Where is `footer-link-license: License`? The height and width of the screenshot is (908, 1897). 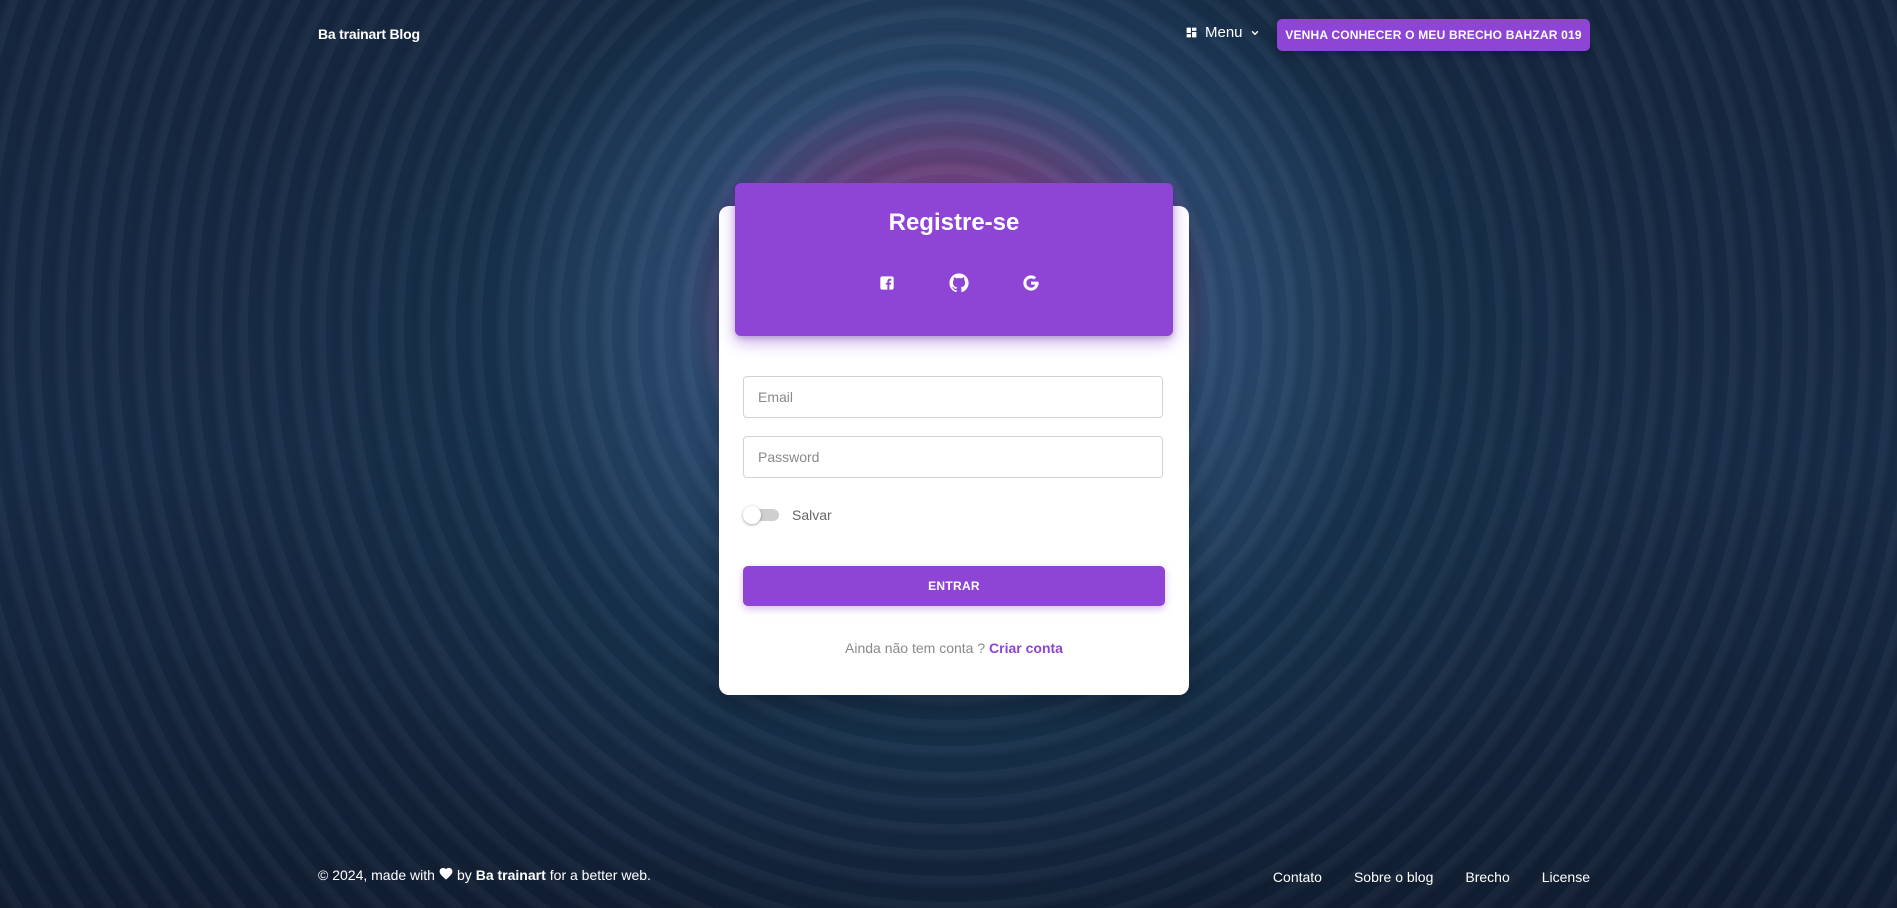
footer-link-license: License is located at coordinates (1566, 877).